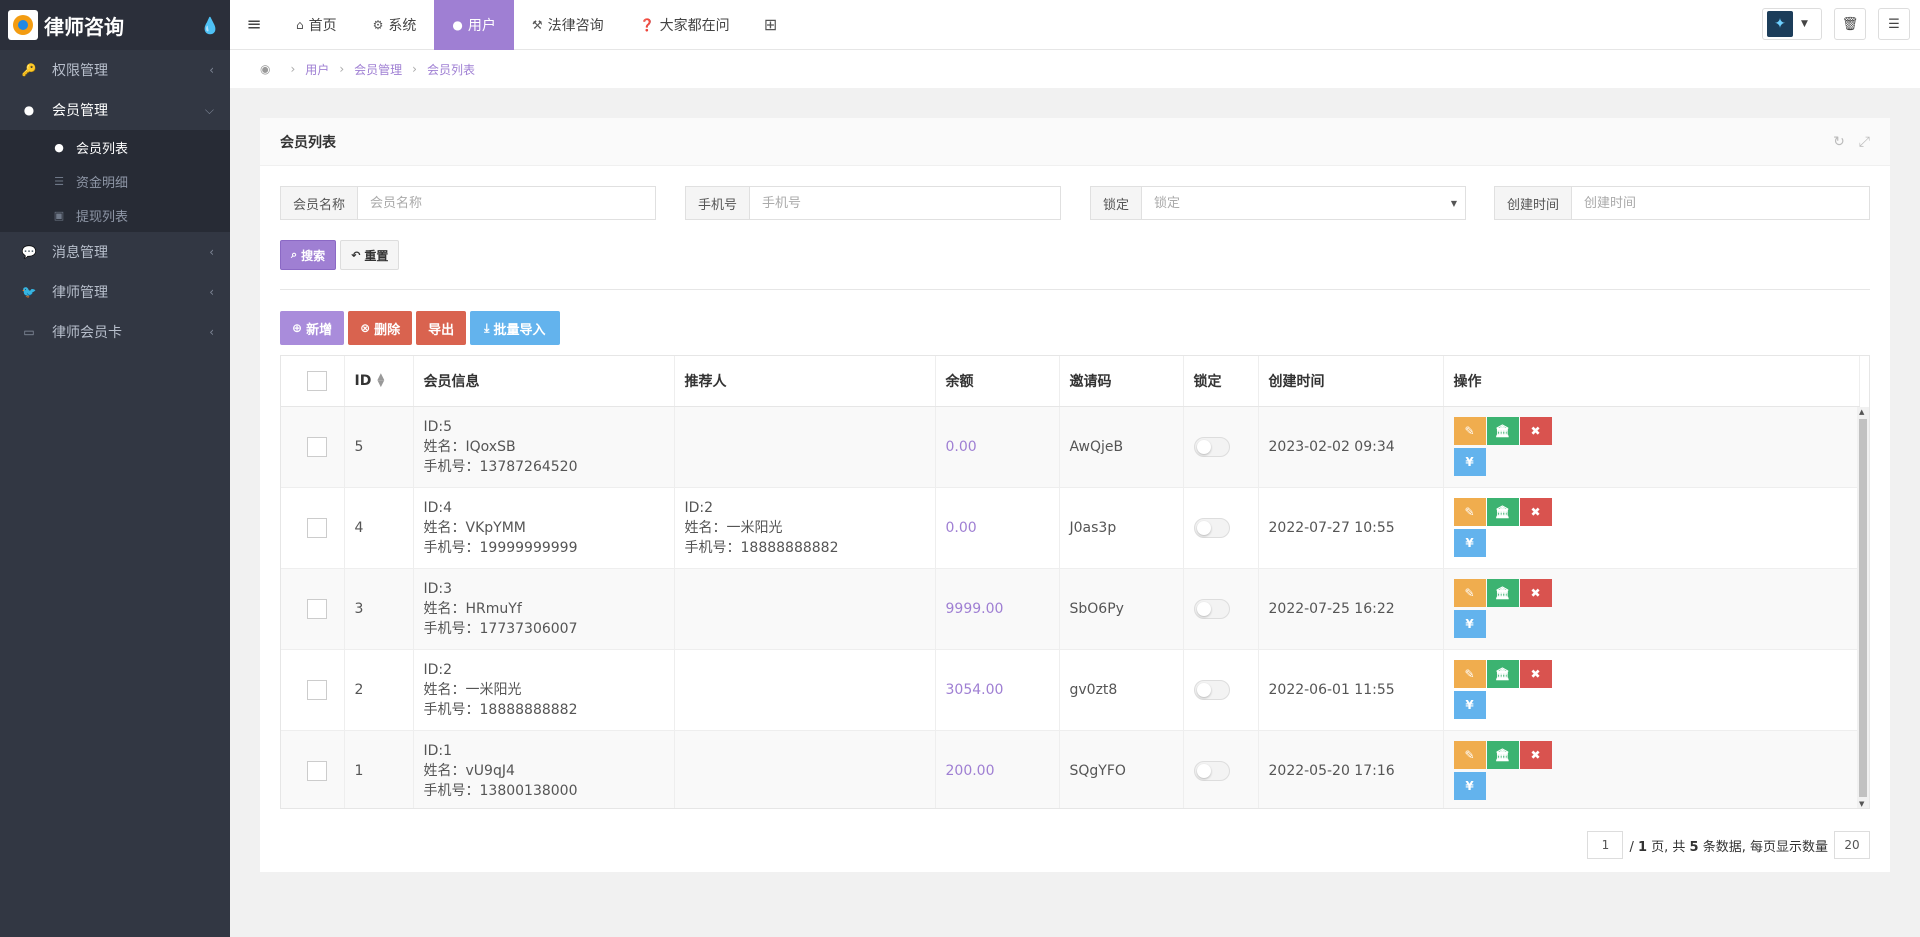  Describe the element at coordinates (441, 328) in the screenshot. I see `export-button: 导出` at that location.